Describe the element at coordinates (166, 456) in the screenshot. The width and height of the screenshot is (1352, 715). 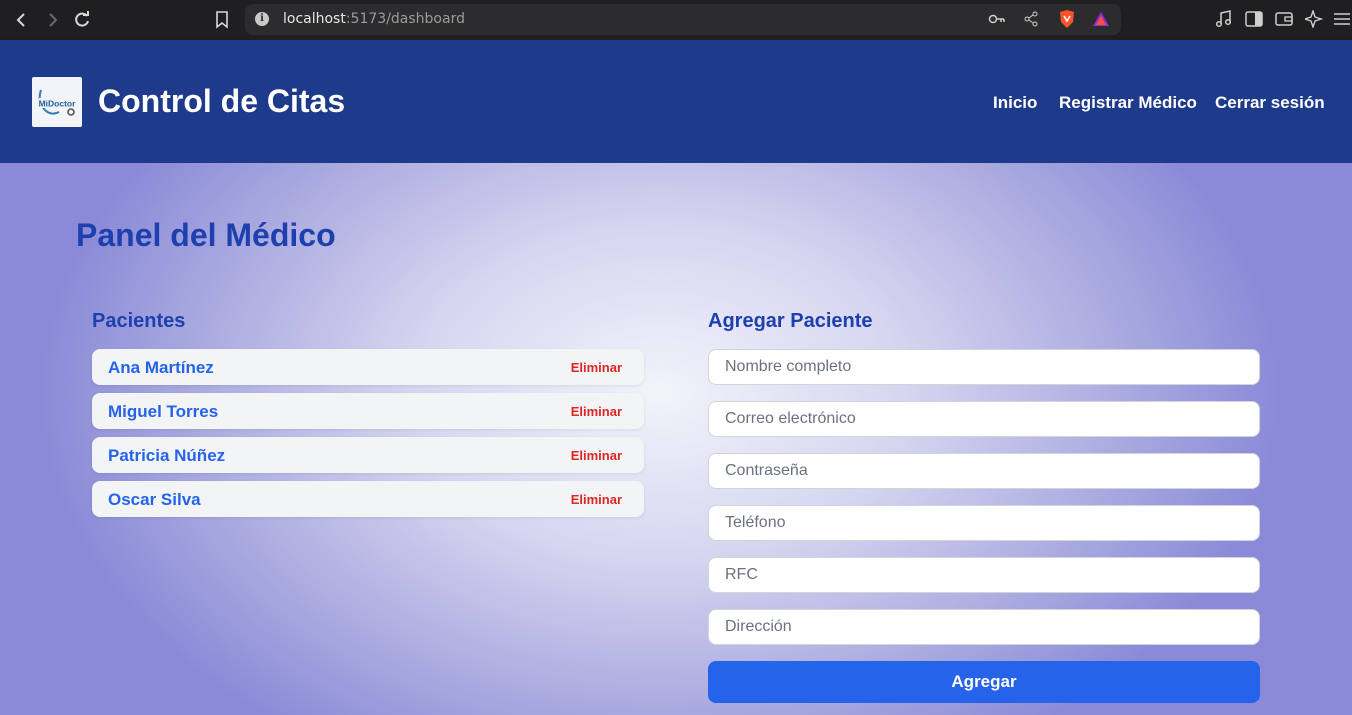
I see `patient-name: Patricia Núñez` at that location.